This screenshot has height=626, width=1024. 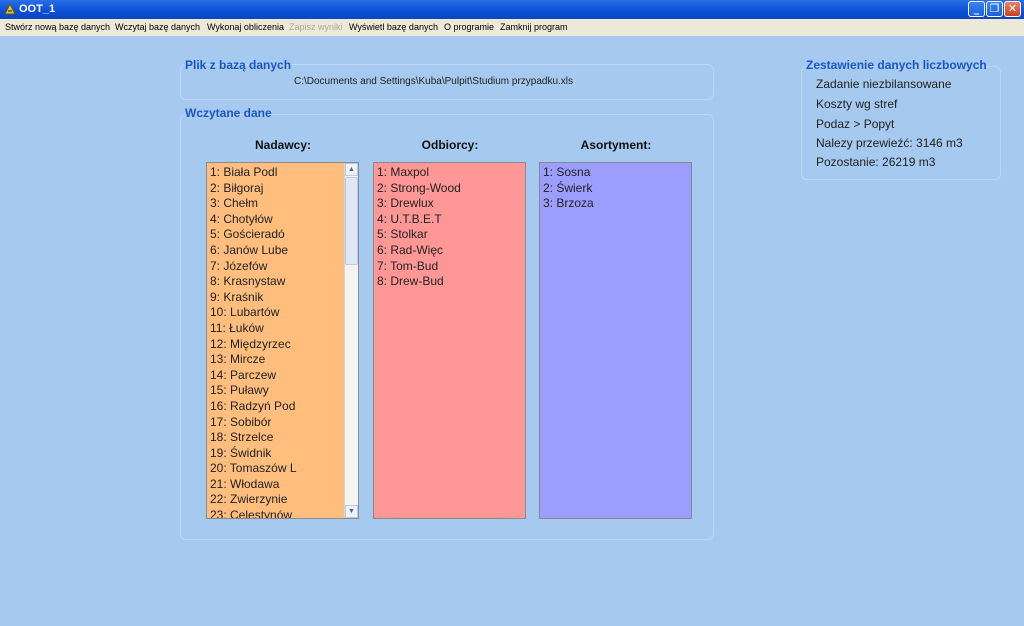 What do you see at coordinates (284, 189) in the screenshot?
I see `sender-list-item: 2: Biłgoraj` at bounding box center [284, 189].